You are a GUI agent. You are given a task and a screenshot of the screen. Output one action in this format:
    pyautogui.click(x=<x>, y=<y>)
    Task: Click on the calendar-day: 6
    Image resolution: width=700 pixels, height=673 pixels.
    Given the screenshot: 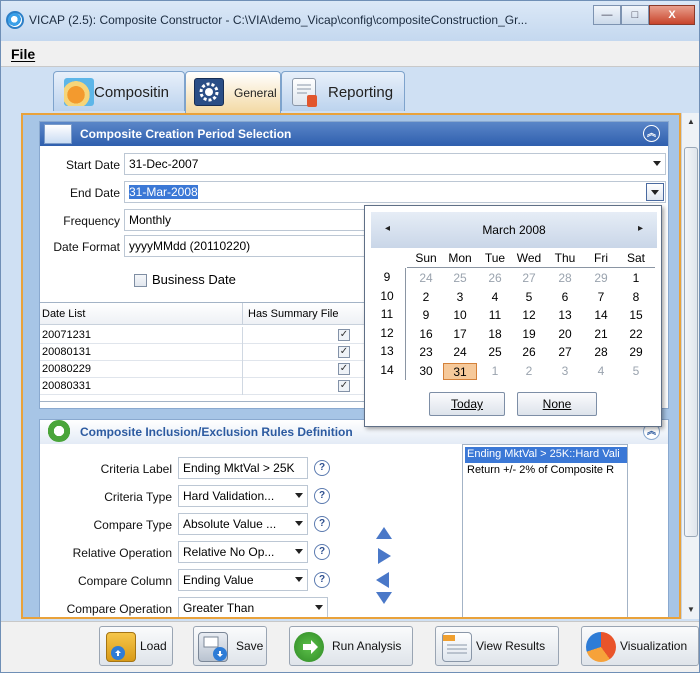 What is the action you would take?
    pyautogui.click(x=565, y=297)
    